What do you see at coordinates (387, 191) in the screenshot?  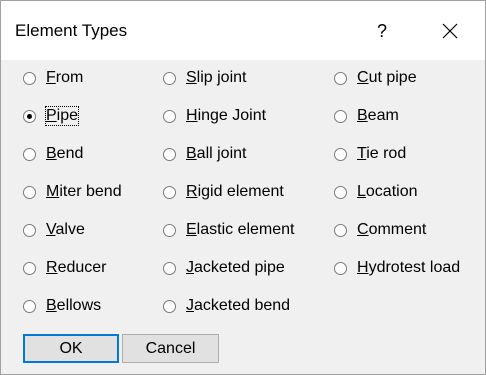 I see `radio-label: Location` at bounding box center [387, 191].